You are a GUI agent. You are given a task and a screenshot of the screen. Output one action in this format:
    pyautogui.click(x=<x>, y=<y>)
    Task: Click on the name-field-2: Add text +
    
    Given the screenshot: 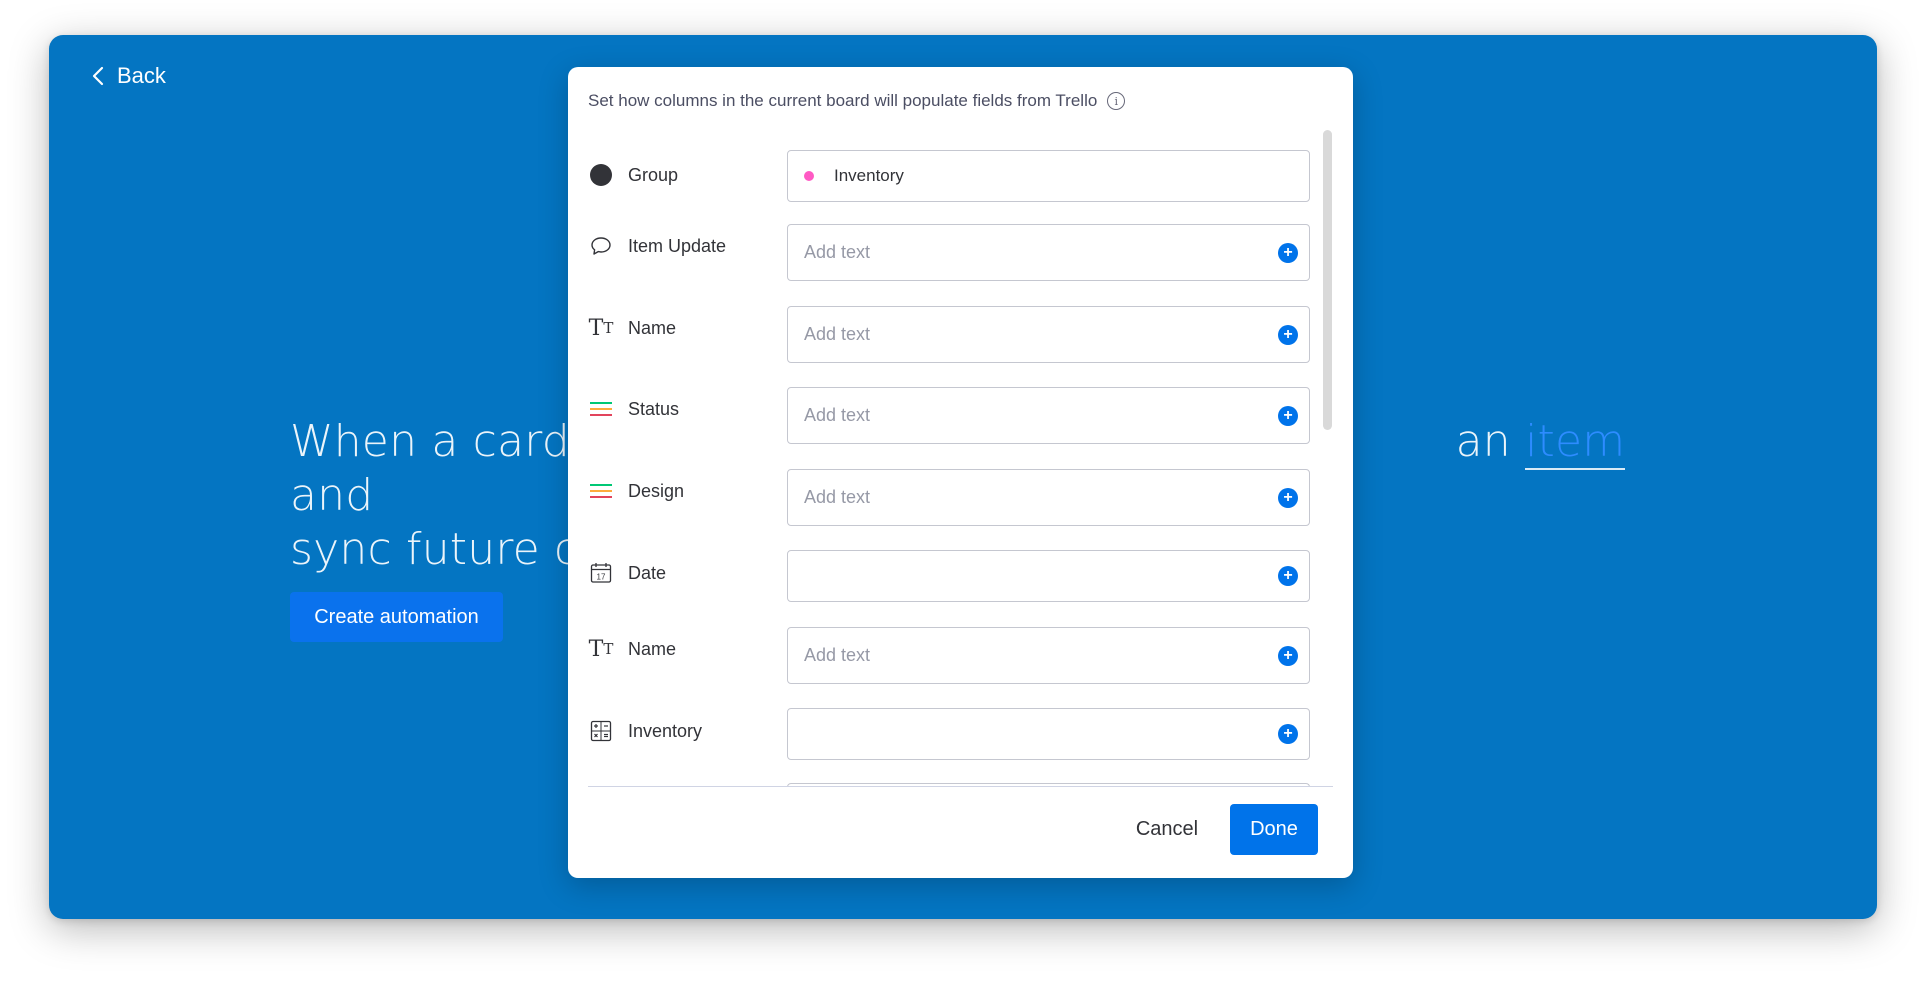 What is the action you would take?
    pyautogui.click(x=1048, y=655)
    